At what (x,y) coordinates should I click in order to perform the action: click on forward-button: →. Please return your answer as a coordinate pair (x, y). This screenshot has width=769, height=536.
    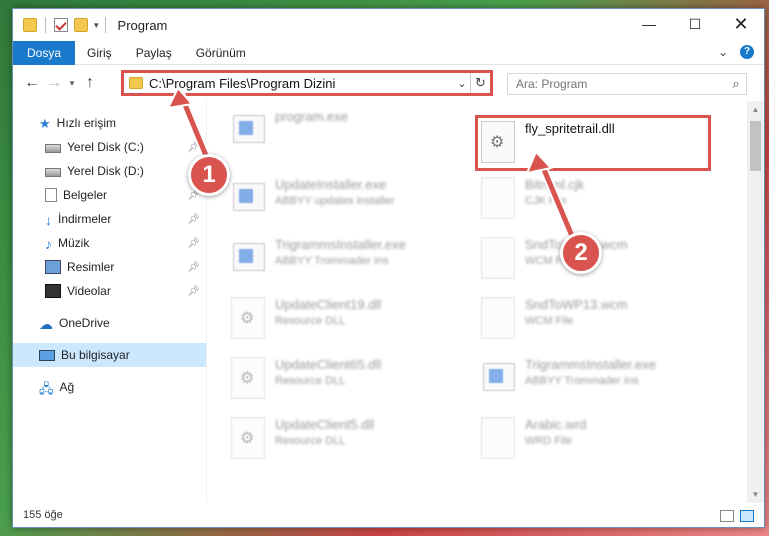
    Looking at the image, I should click on (54, 83).